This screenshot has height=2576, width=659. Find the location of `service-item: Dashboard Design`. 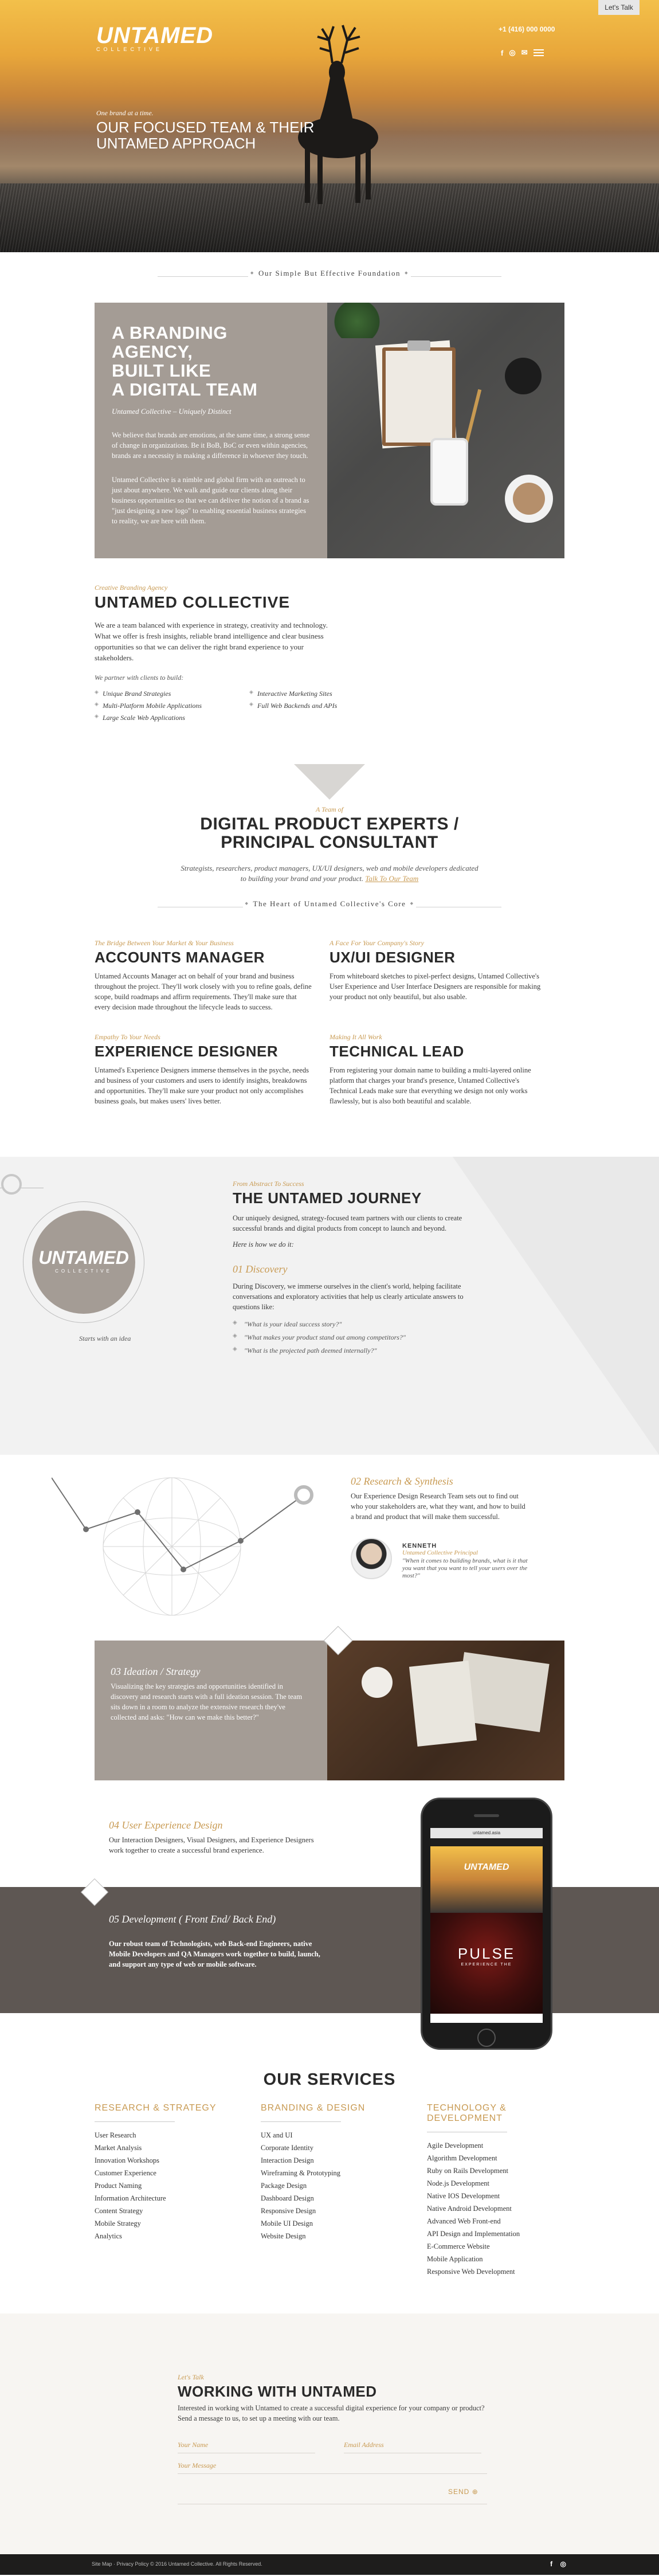

service-item: Dashboard Design is located at coordinates (344, 2198).